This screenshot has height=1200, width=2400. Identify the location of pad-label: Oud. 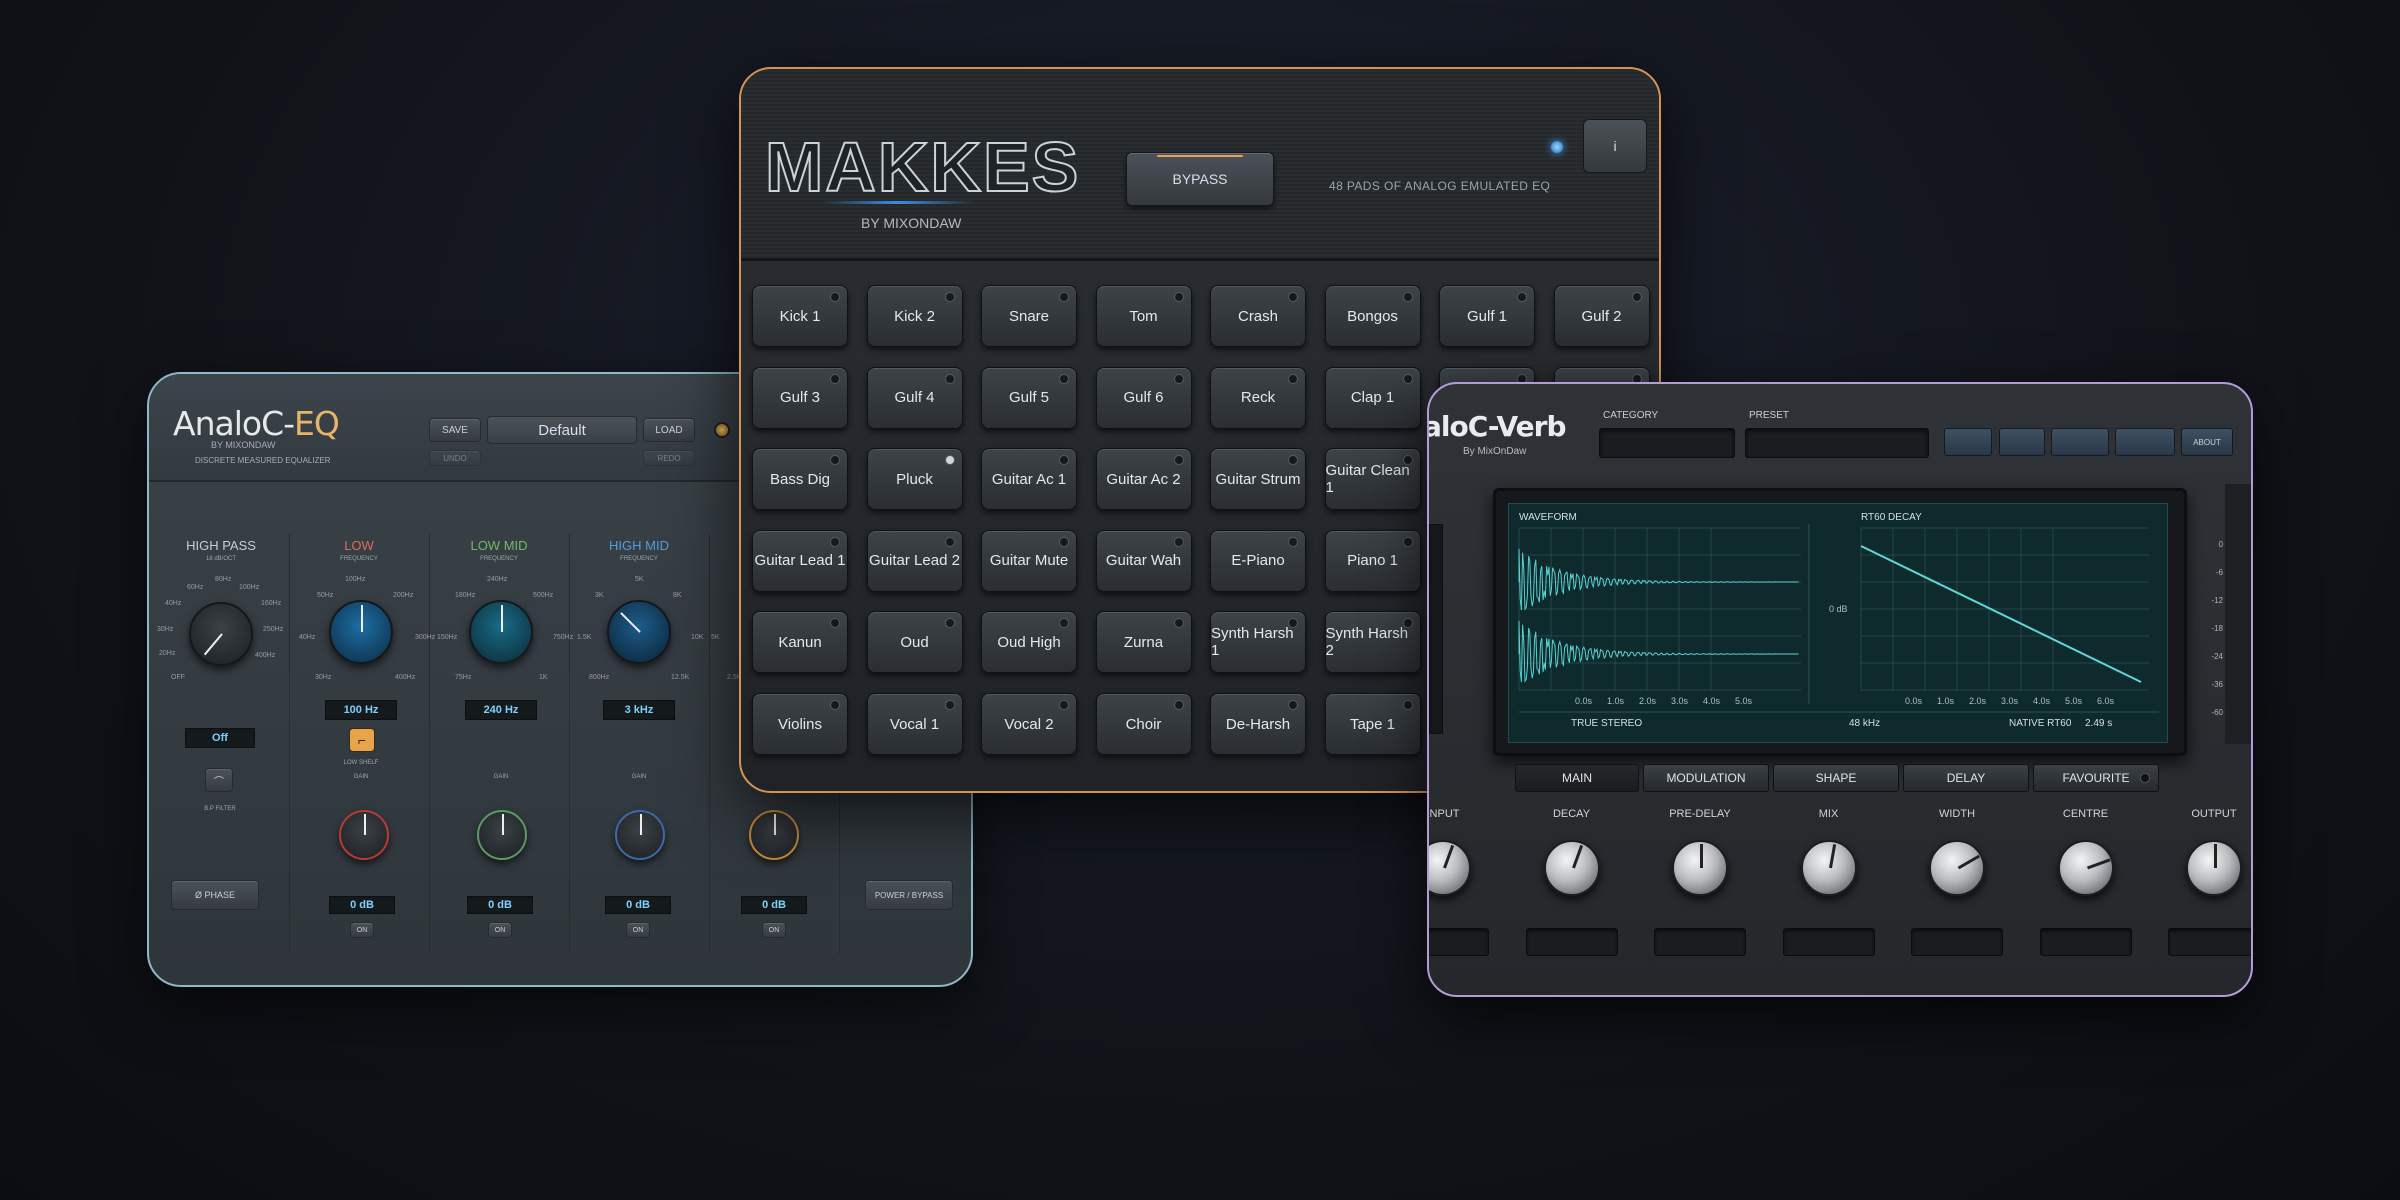
(914, 642).